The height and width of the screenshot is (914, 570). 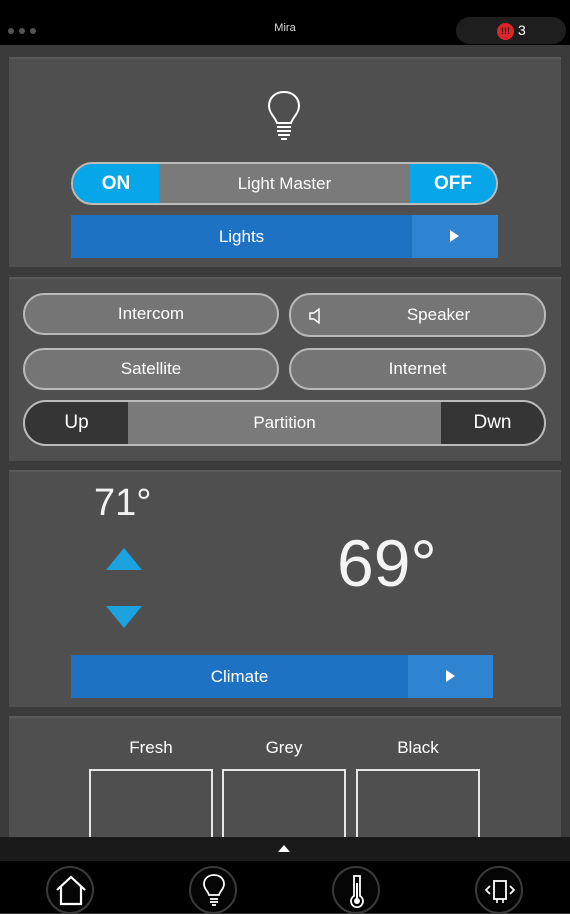 I want to click on light-master-label: Light Master, so click(x=284, y=183).